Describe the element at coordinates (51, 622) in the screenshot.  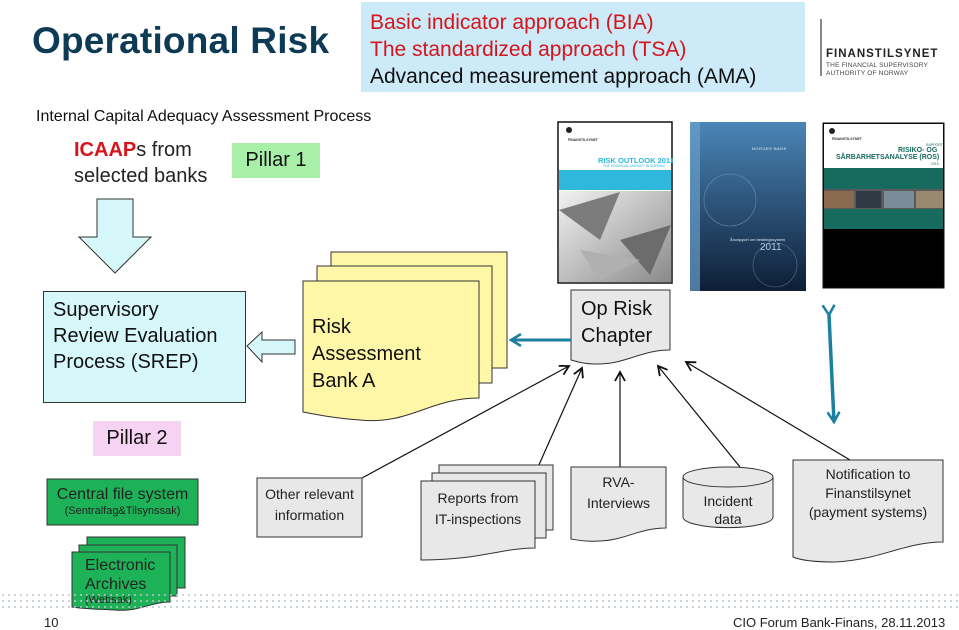
I see `page-number: 10` at that location.